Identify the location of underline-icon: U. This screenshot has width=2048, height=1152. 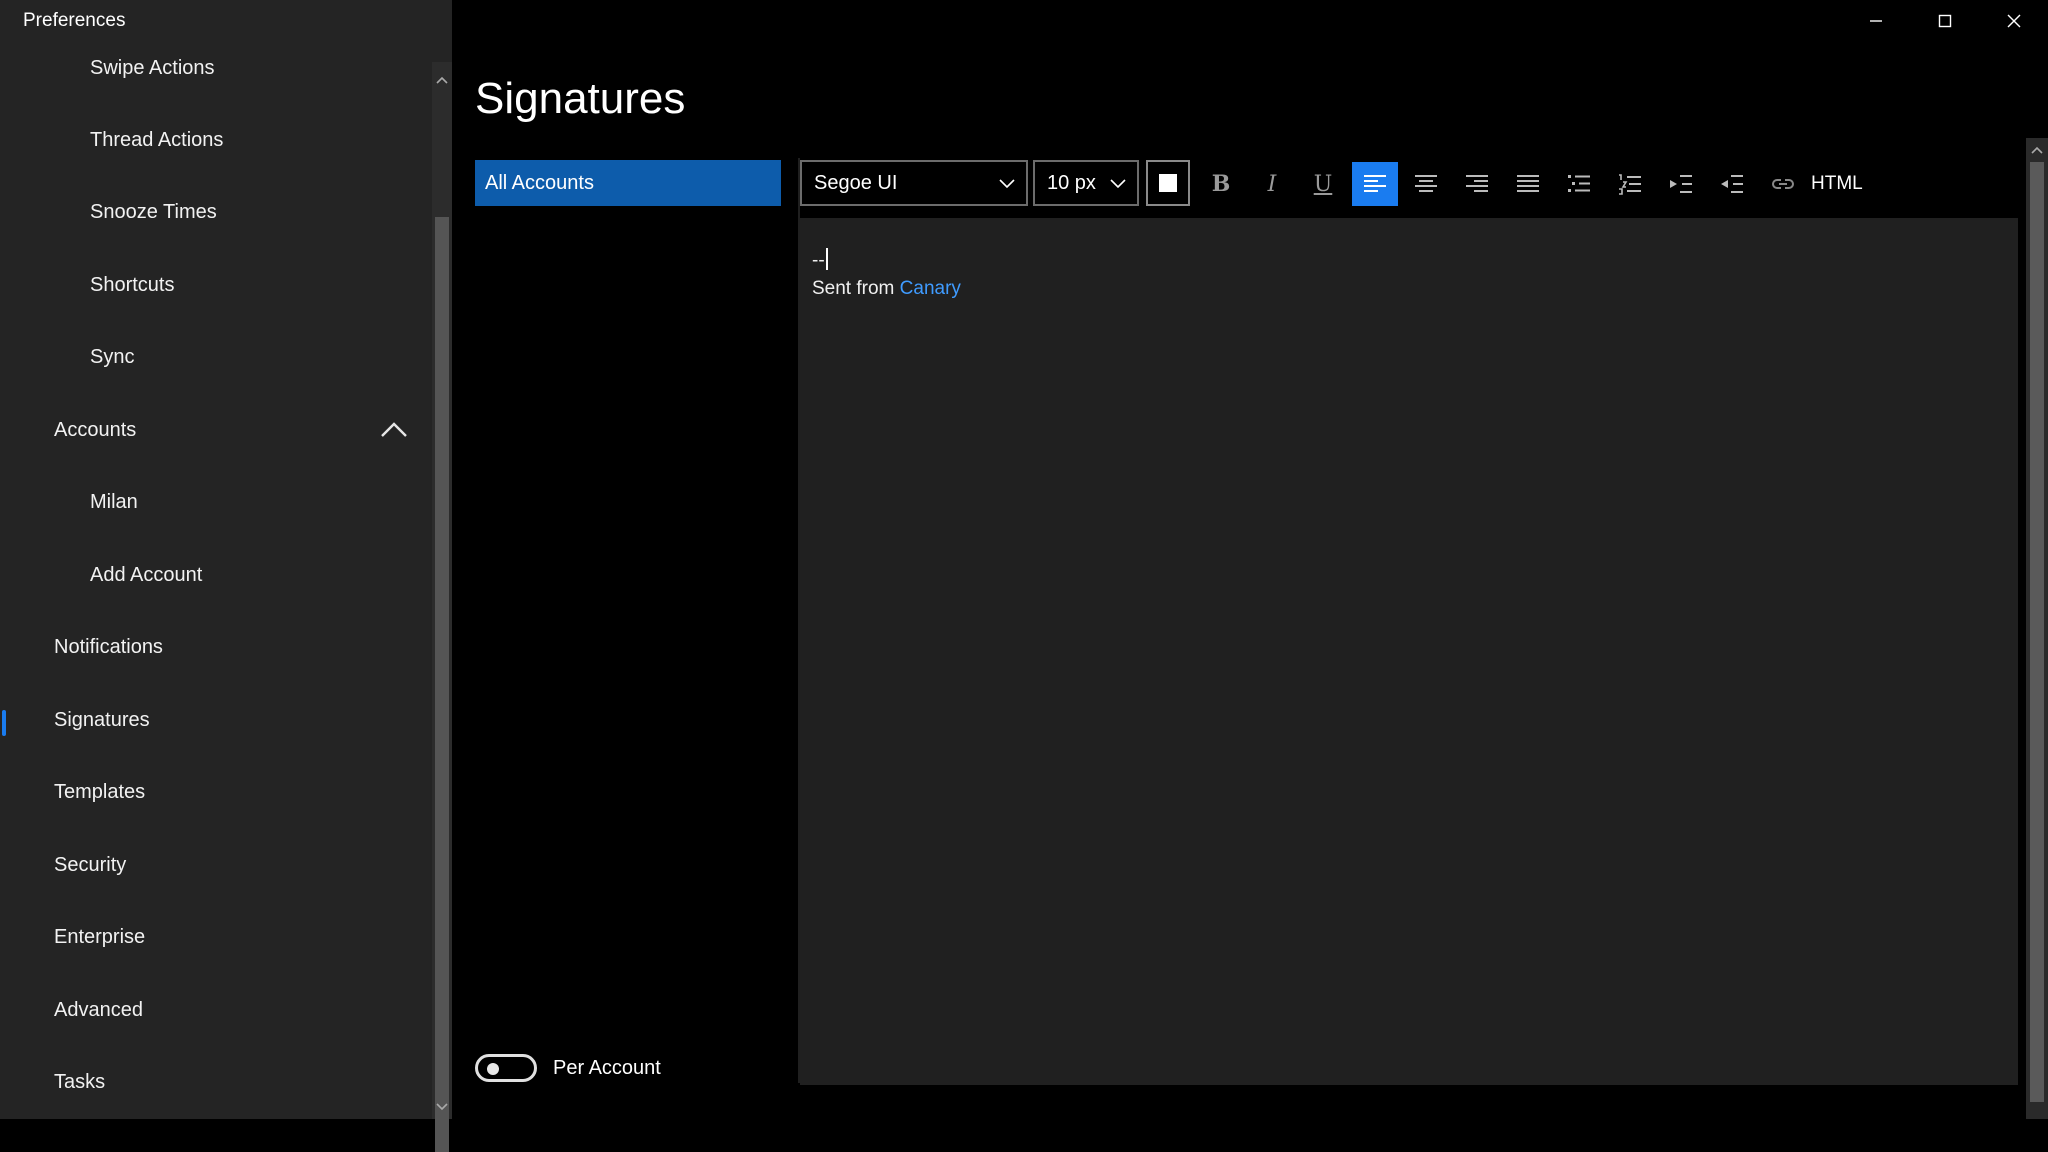
(1323, 184).